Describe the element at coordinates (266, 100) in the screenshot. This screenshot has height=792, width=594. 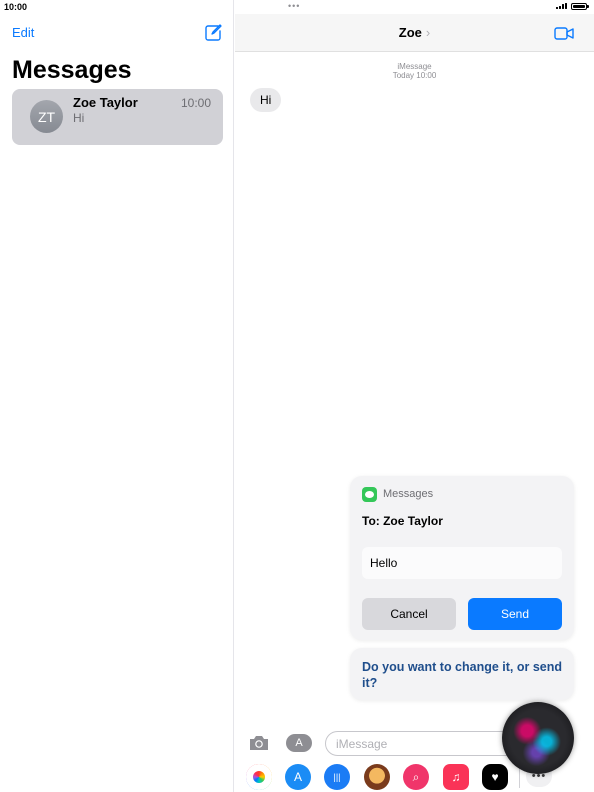
I see `incoming-message-bubble: Hi` at that location.